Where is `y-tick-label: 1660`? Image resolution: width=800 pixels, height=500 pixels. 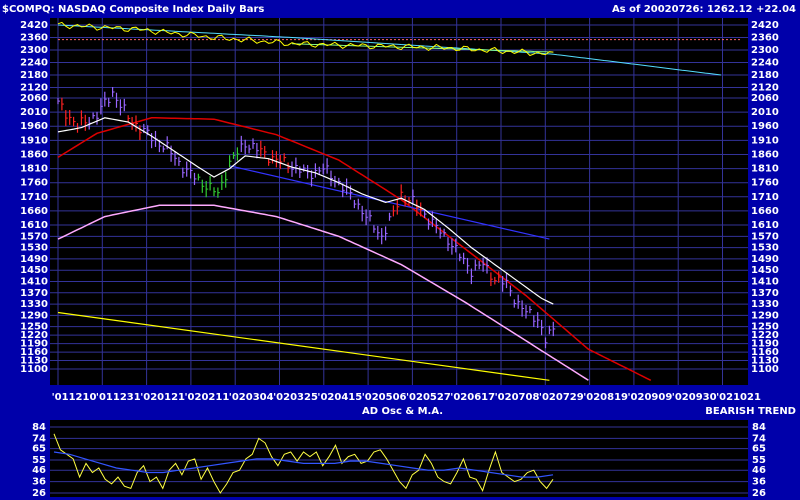
y-tick-label: 1660 is located at coordinates (34, 211).